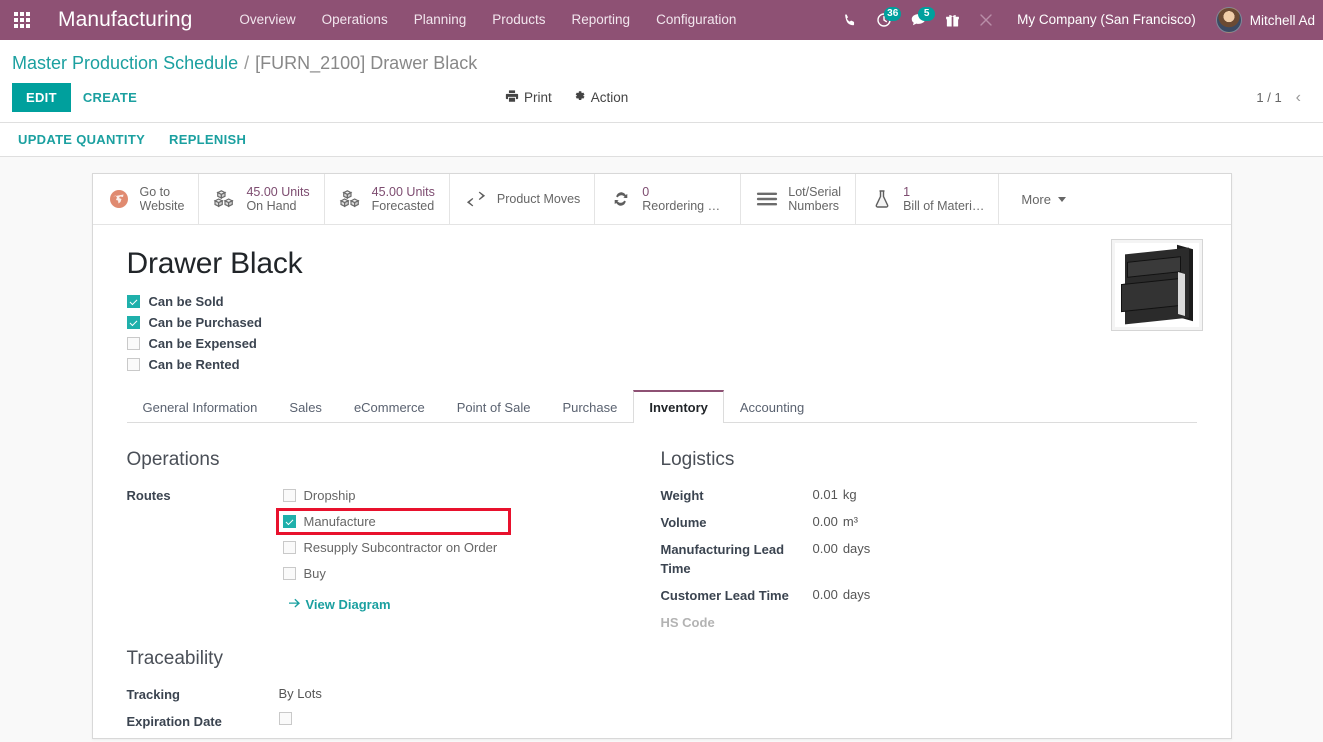 The width and height of the screenshot is (1323, 742). I want to click on breadcrumb-current: [FURN_2100] Drawer Black, so click(366, 63).